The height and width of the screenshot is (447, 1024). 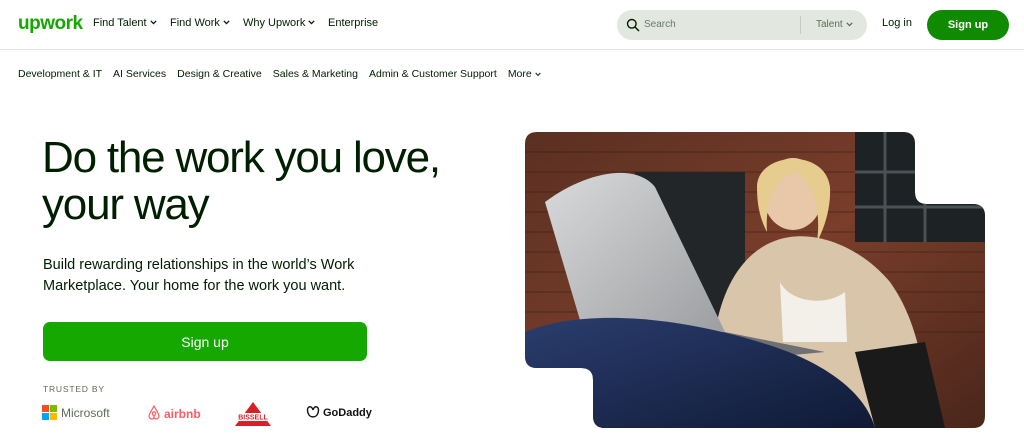 What do you see at coordinates (897, 23) in the screenshot?
I see `login-link: Log in` at bounding box center [897, 23].